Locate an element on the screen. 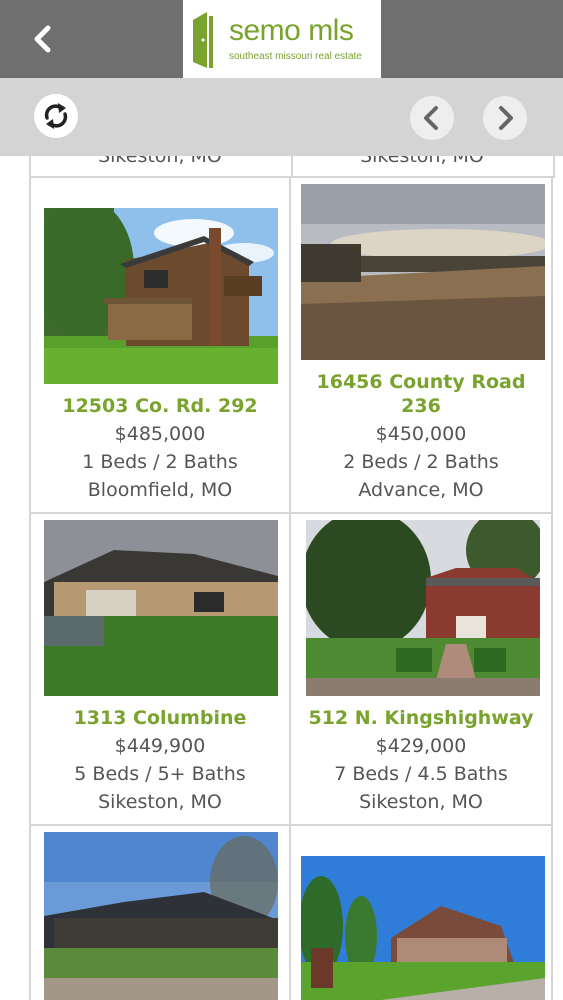  listing-address: 512 N. Kingshighway is located at coordinates (421, 718).